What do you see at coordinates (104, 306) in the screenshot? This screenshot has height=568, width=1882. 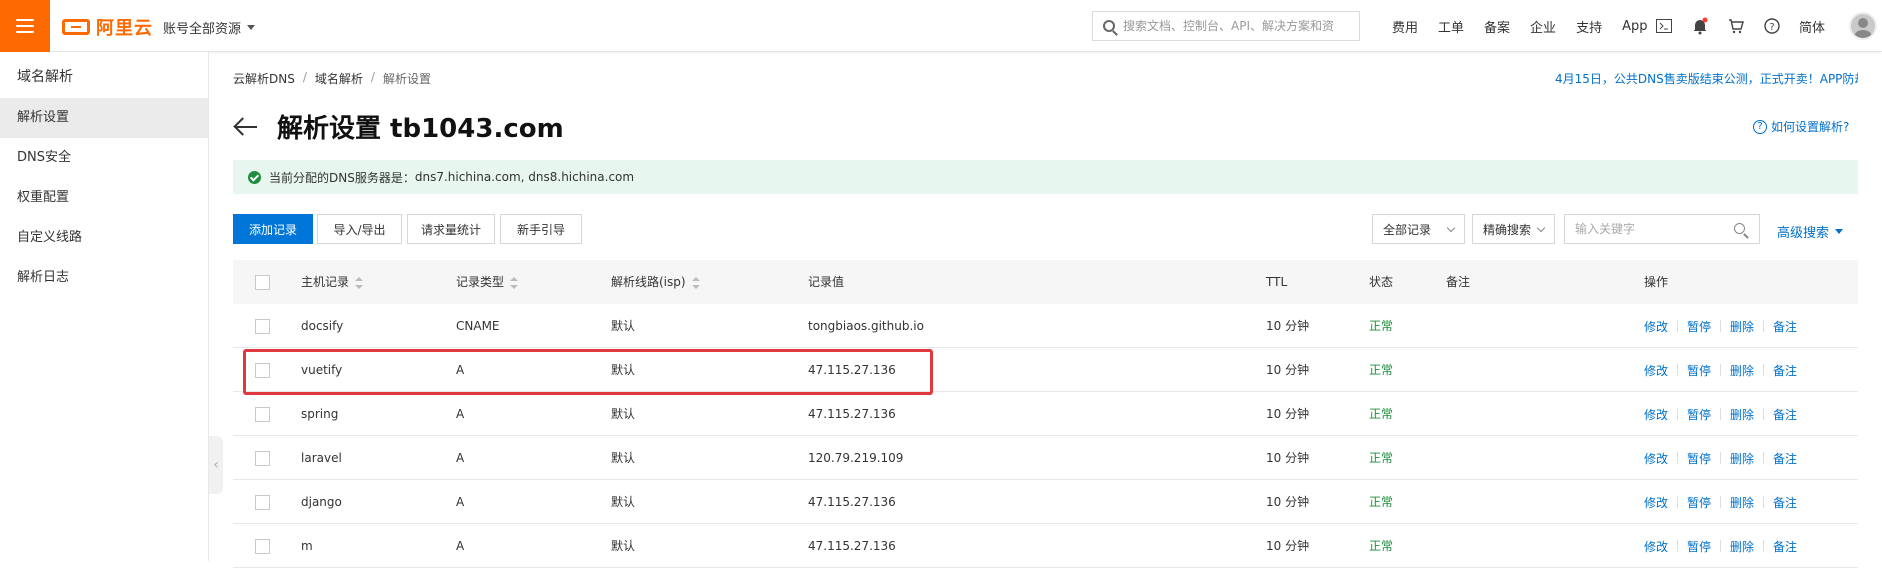 I see `sidebar: 域名解析 解析设置 DNS安全 权重配置 自定义线路 解析日志` at bounding box center [104, 306].